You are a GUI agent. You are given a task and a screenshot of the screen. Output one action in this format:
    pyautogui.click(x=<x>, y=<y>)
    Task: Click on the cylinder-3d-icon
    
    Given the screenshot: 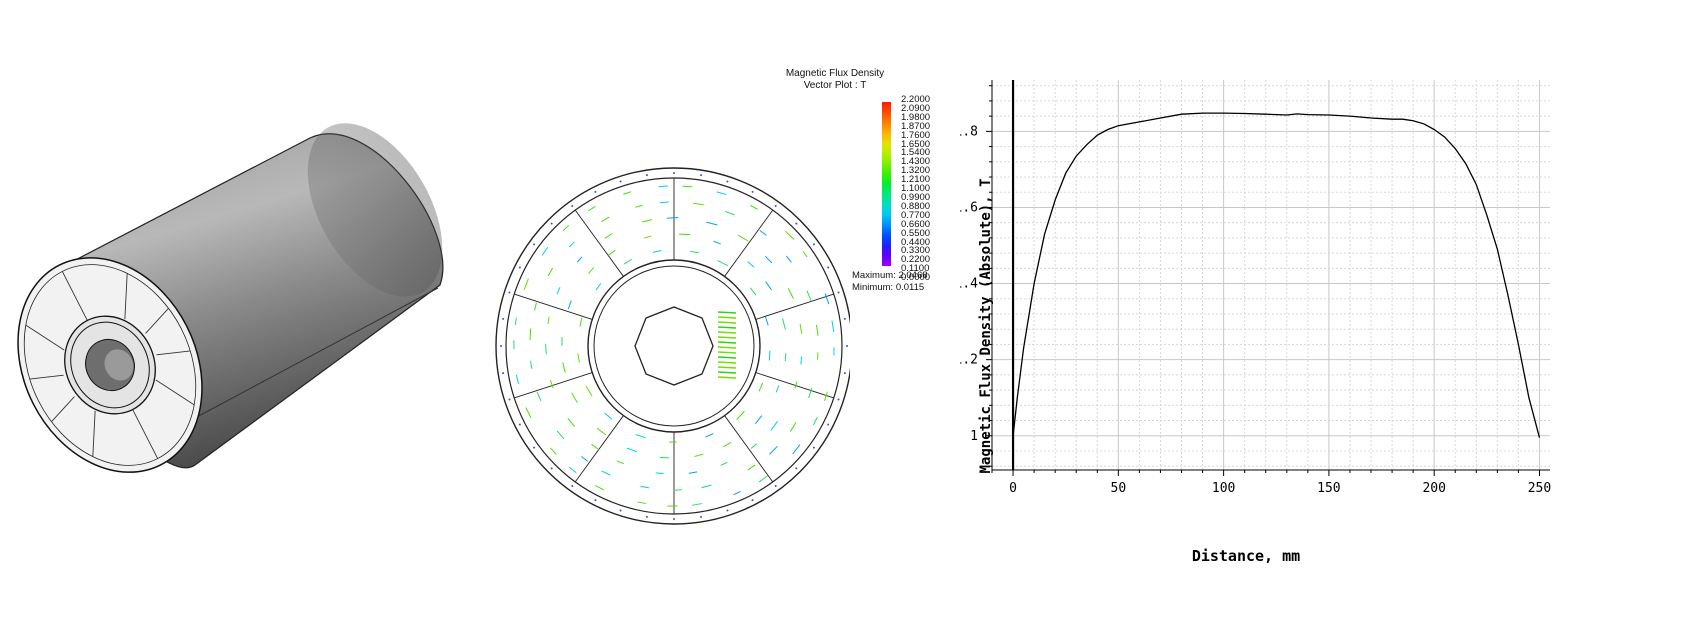 What is the action you would take?
    pyautogui.click(x=230, y=298)
    